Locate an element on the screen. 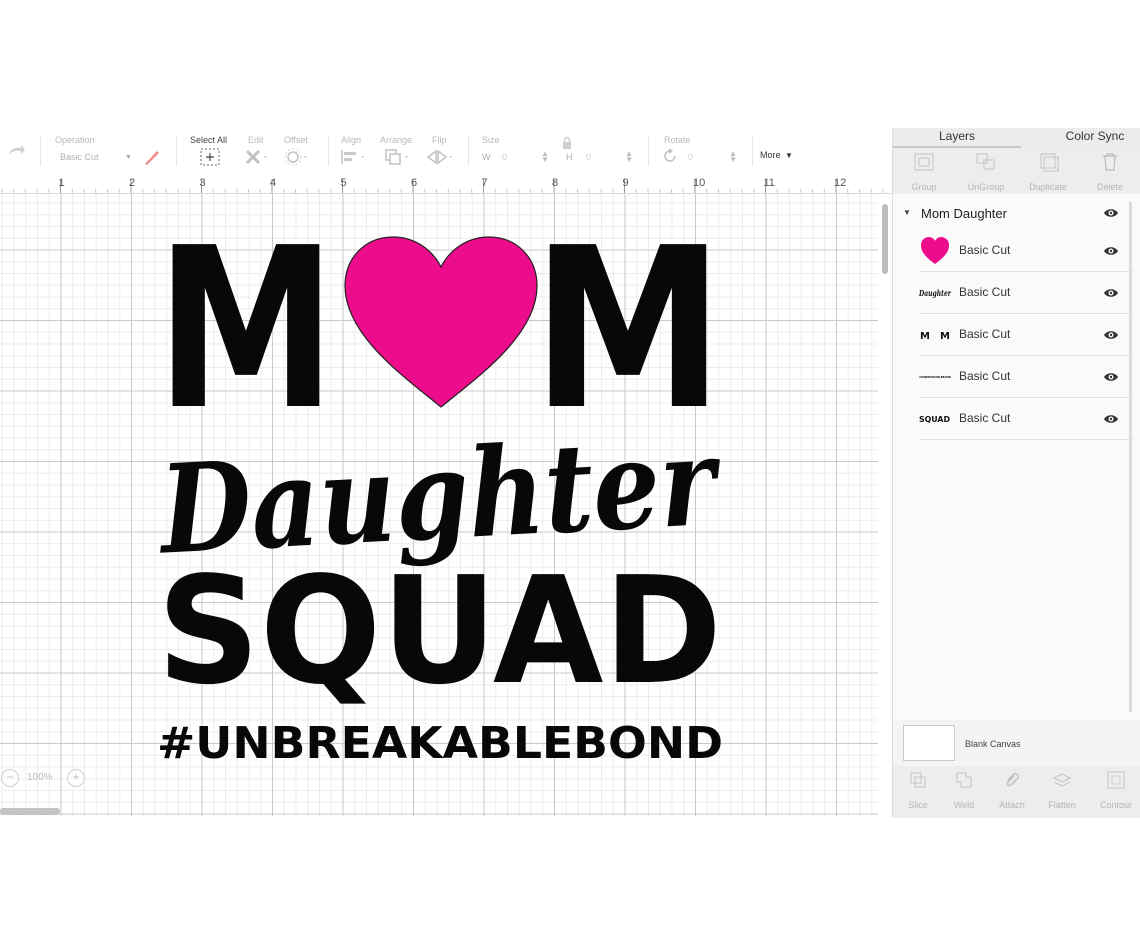  operation-label: Operation is located at coordinates (75, 140).